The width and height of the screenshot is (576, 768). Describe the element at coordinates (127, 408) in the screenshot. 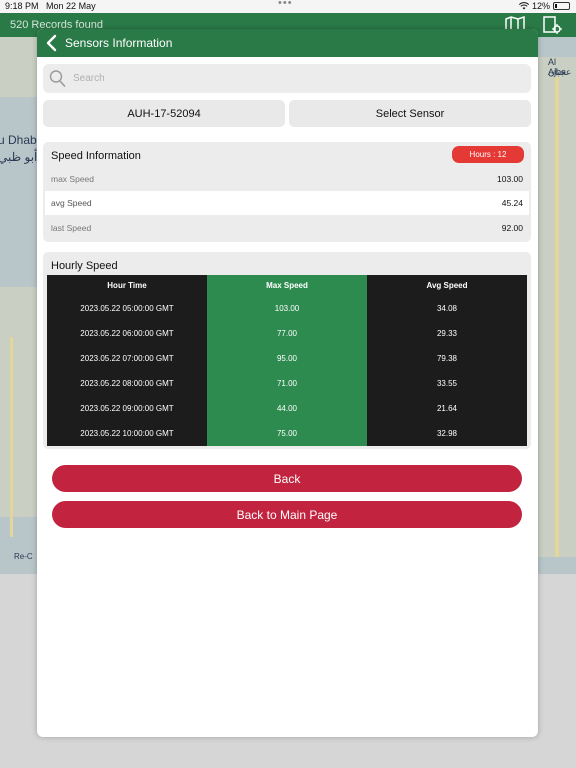

I see `table-cell: 2023.05.22 09:00:00 GMT` at that location.